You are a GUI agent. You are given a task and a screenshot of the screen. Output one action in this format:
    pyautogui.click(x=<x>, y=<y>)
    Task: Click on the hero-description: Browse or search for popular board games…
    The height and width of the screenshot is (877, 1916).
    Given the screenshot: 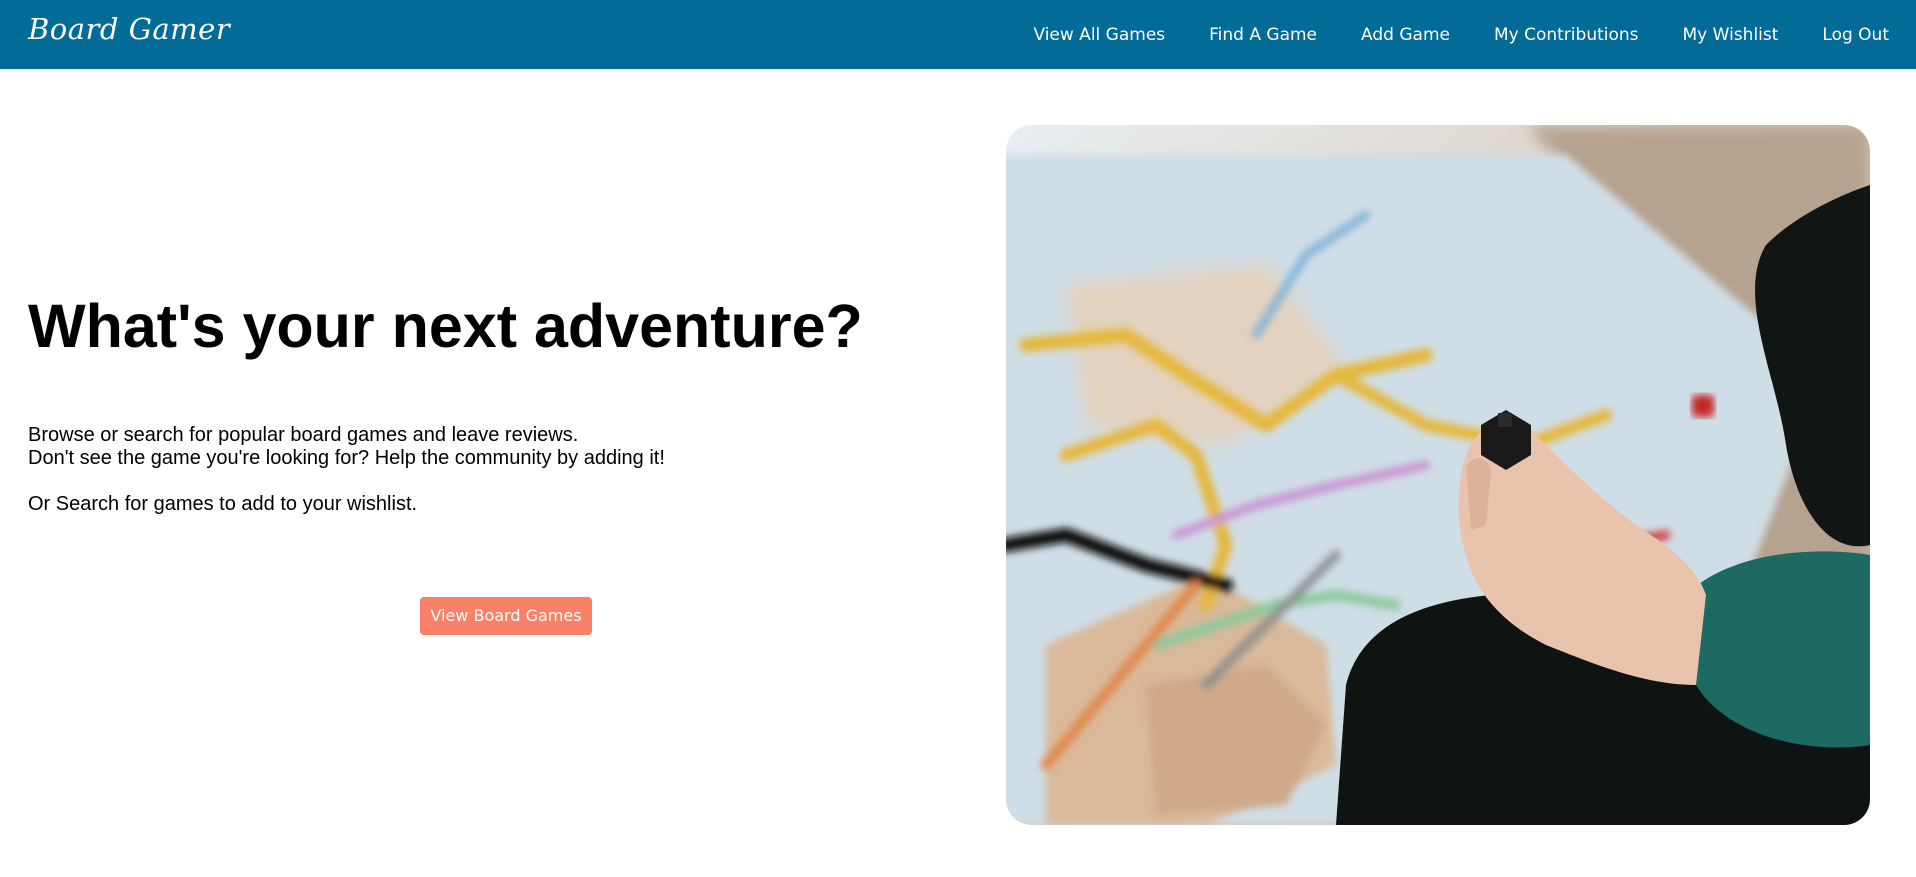 What is the action you would take?
    pyautogui.click(x=346, y=470)
    